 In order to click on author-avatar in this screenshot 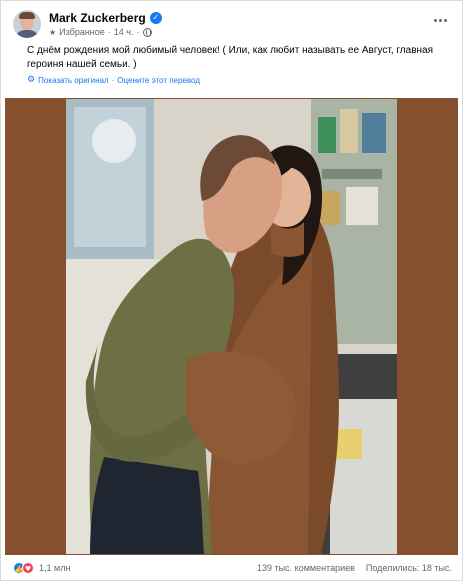, I will do `click(27, 24)`.